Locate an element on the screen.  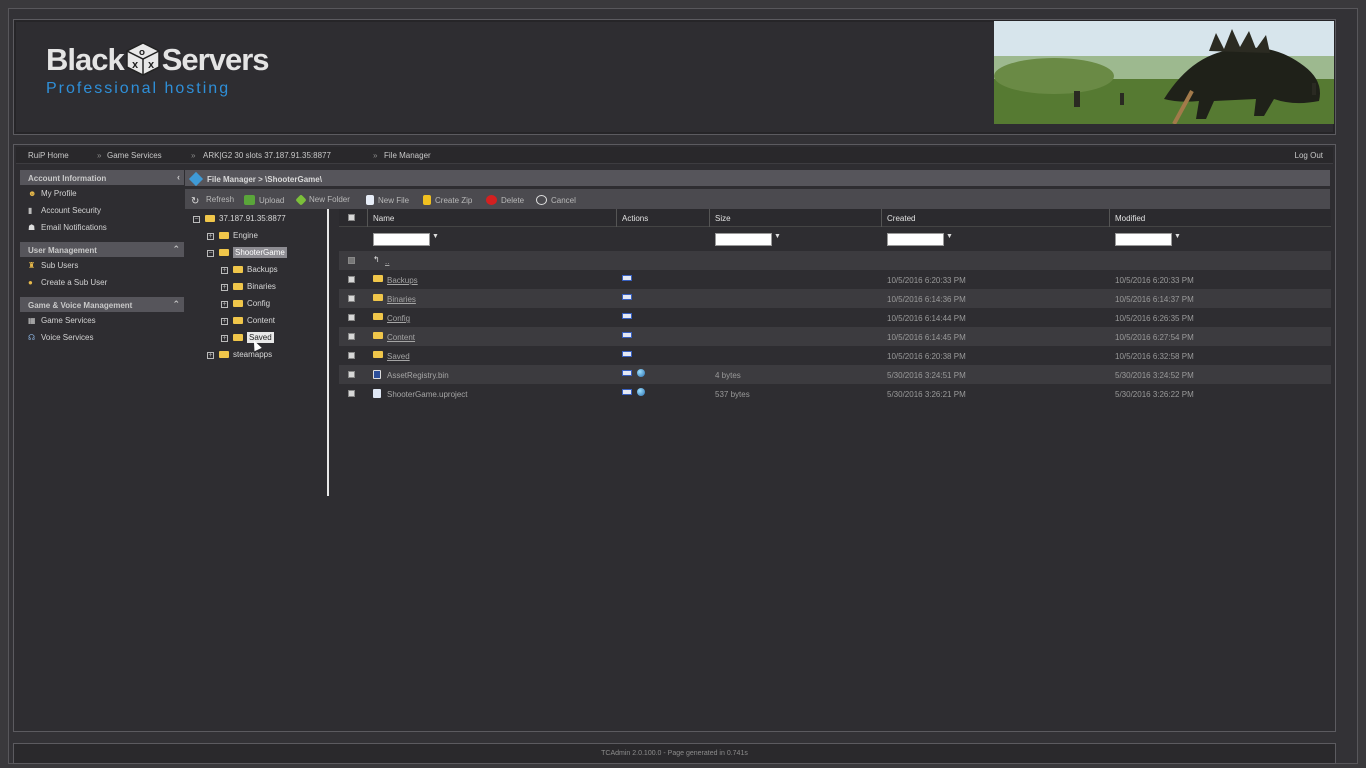
name-filter-input is located at coordinates (401, 239).